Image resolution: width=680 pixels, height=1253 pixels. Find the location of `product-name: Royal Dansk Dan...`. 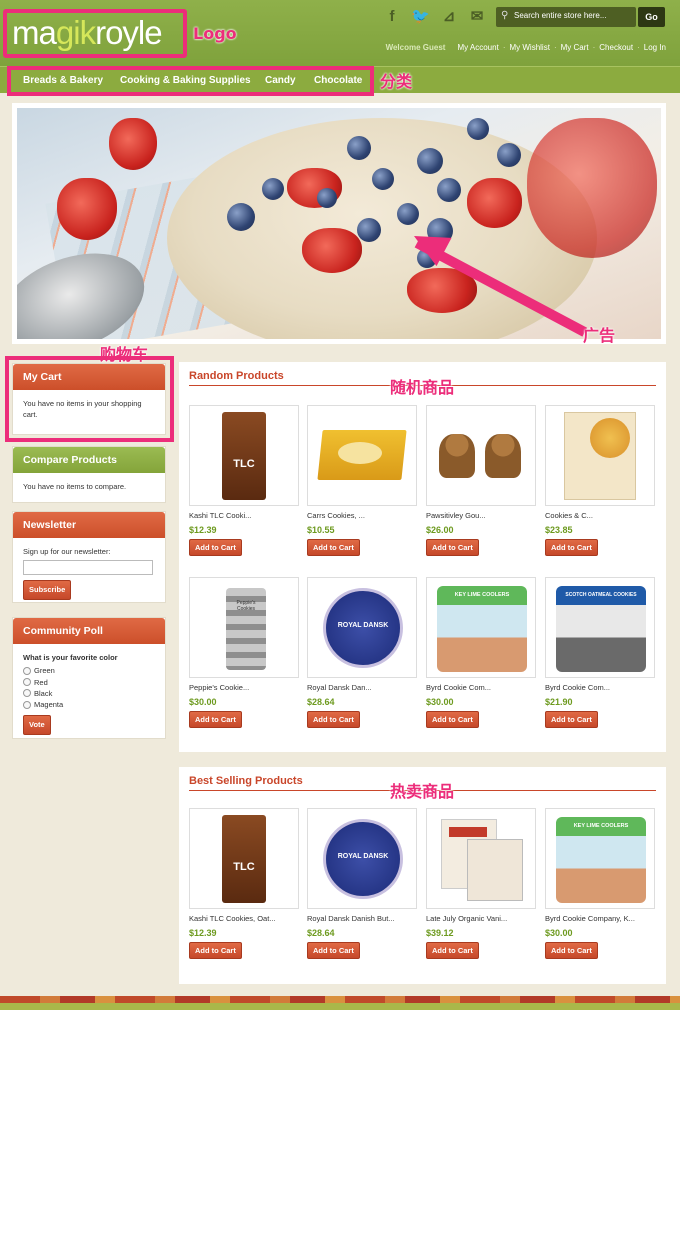

product-name: Royal Dansk Dan... is located at coordinates (362, 687).